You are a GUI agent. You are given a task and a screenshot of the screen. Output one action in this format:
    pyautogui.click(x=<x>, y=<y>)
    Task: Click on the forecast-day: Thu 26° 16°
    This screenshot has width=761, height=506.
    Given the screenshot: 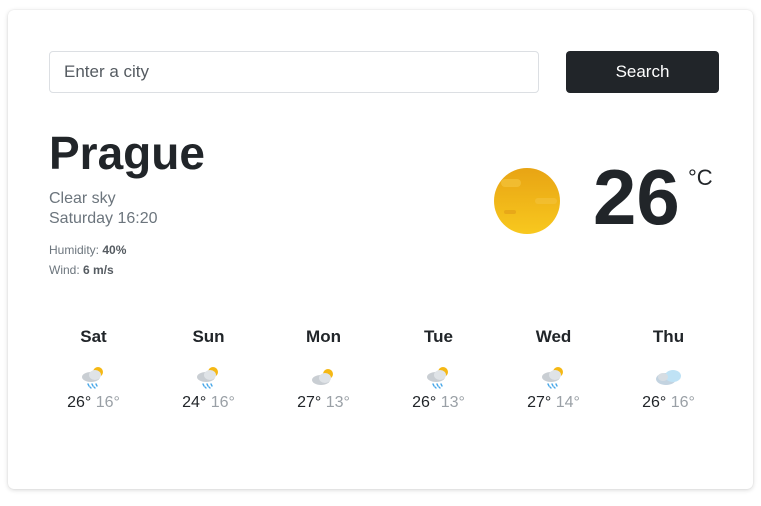 What is the action you would take?
    pyautogui.click(x=668, y=381)
    